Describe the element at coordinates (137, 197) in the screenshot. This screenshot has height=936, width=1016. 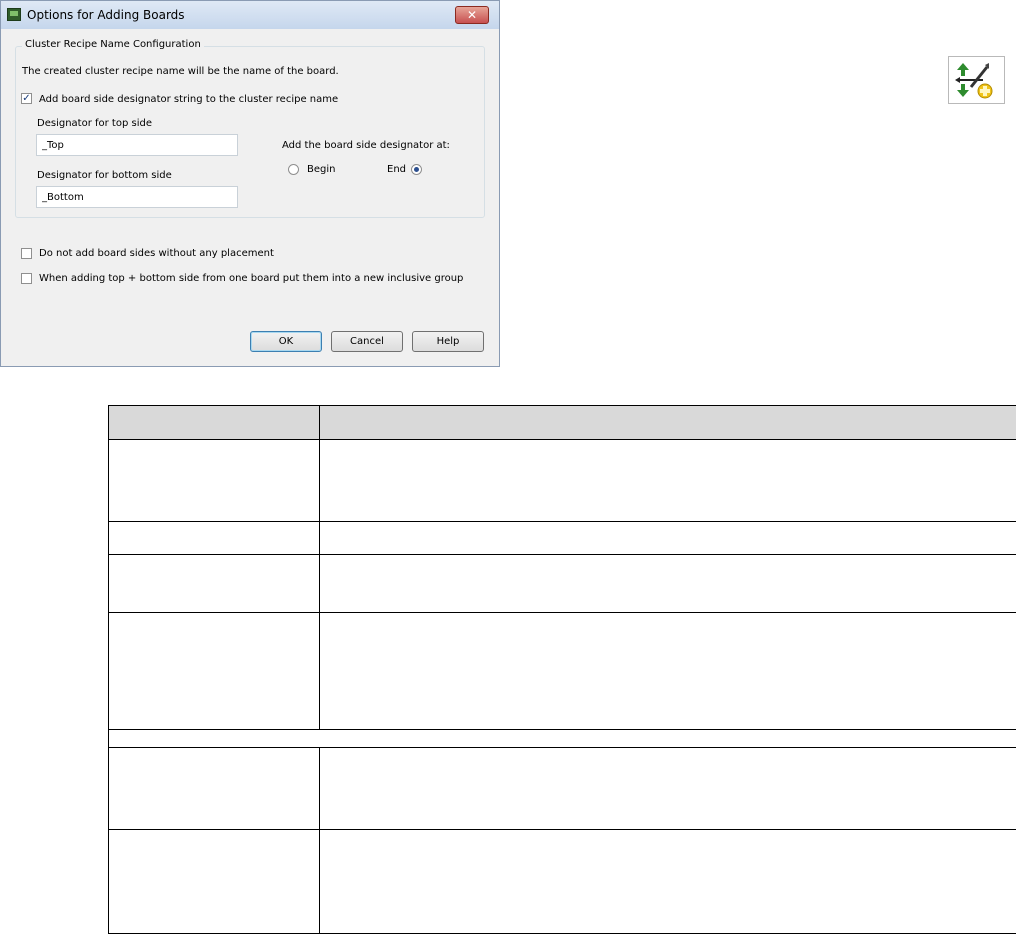
I see `bottom-designator-input` at that location.